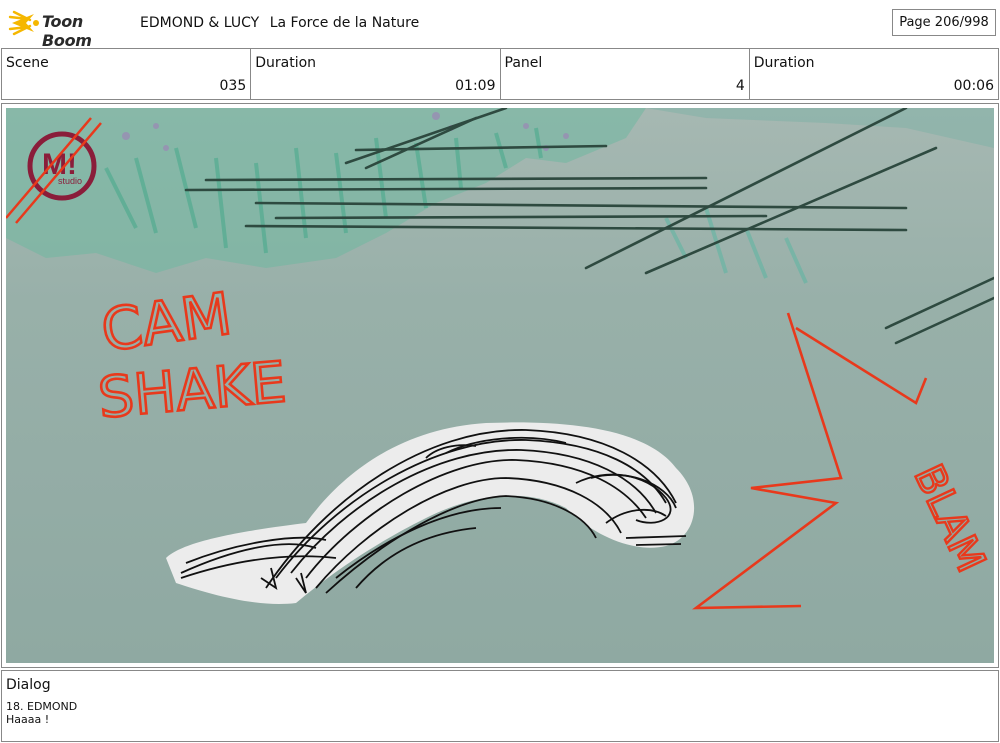 The width and height of the screenshot is (1000, 743). I want to click on scene-label: Scene, so click(27, 63).